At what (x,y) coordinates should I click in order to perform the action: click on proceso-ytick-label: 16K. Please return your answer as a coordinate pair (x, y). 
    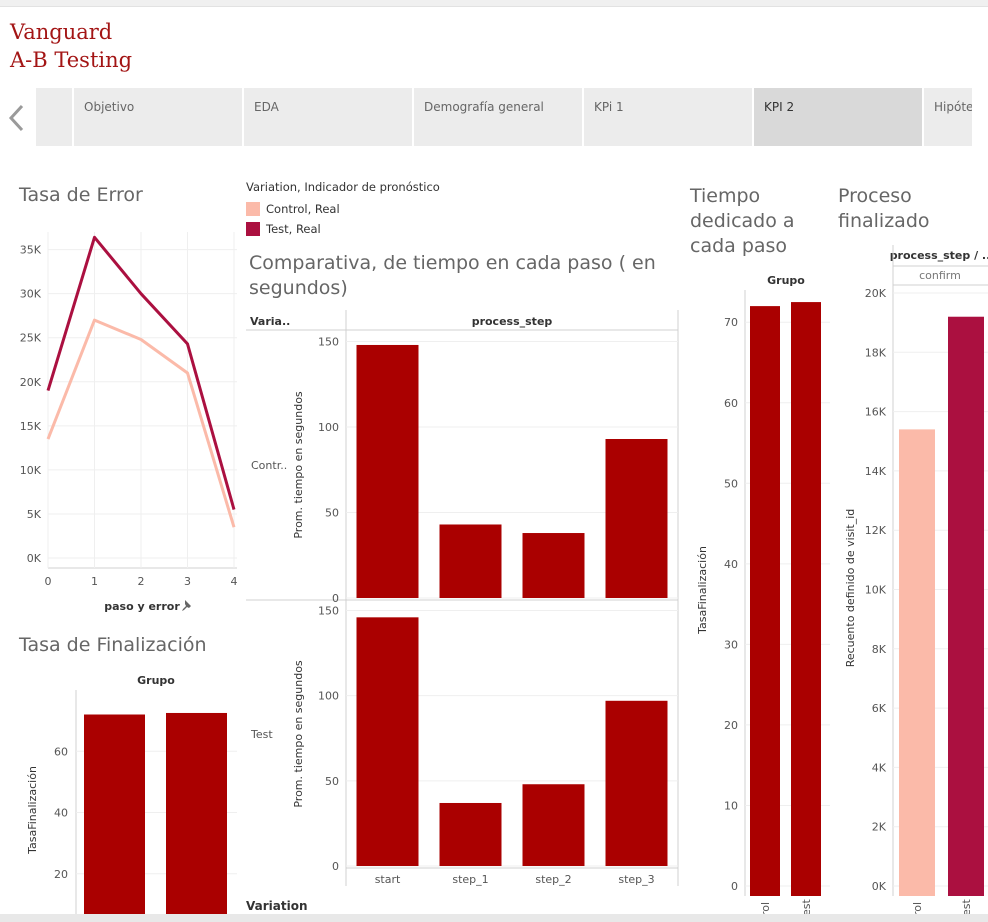
    Looking at the image, I should click on (876, 412).